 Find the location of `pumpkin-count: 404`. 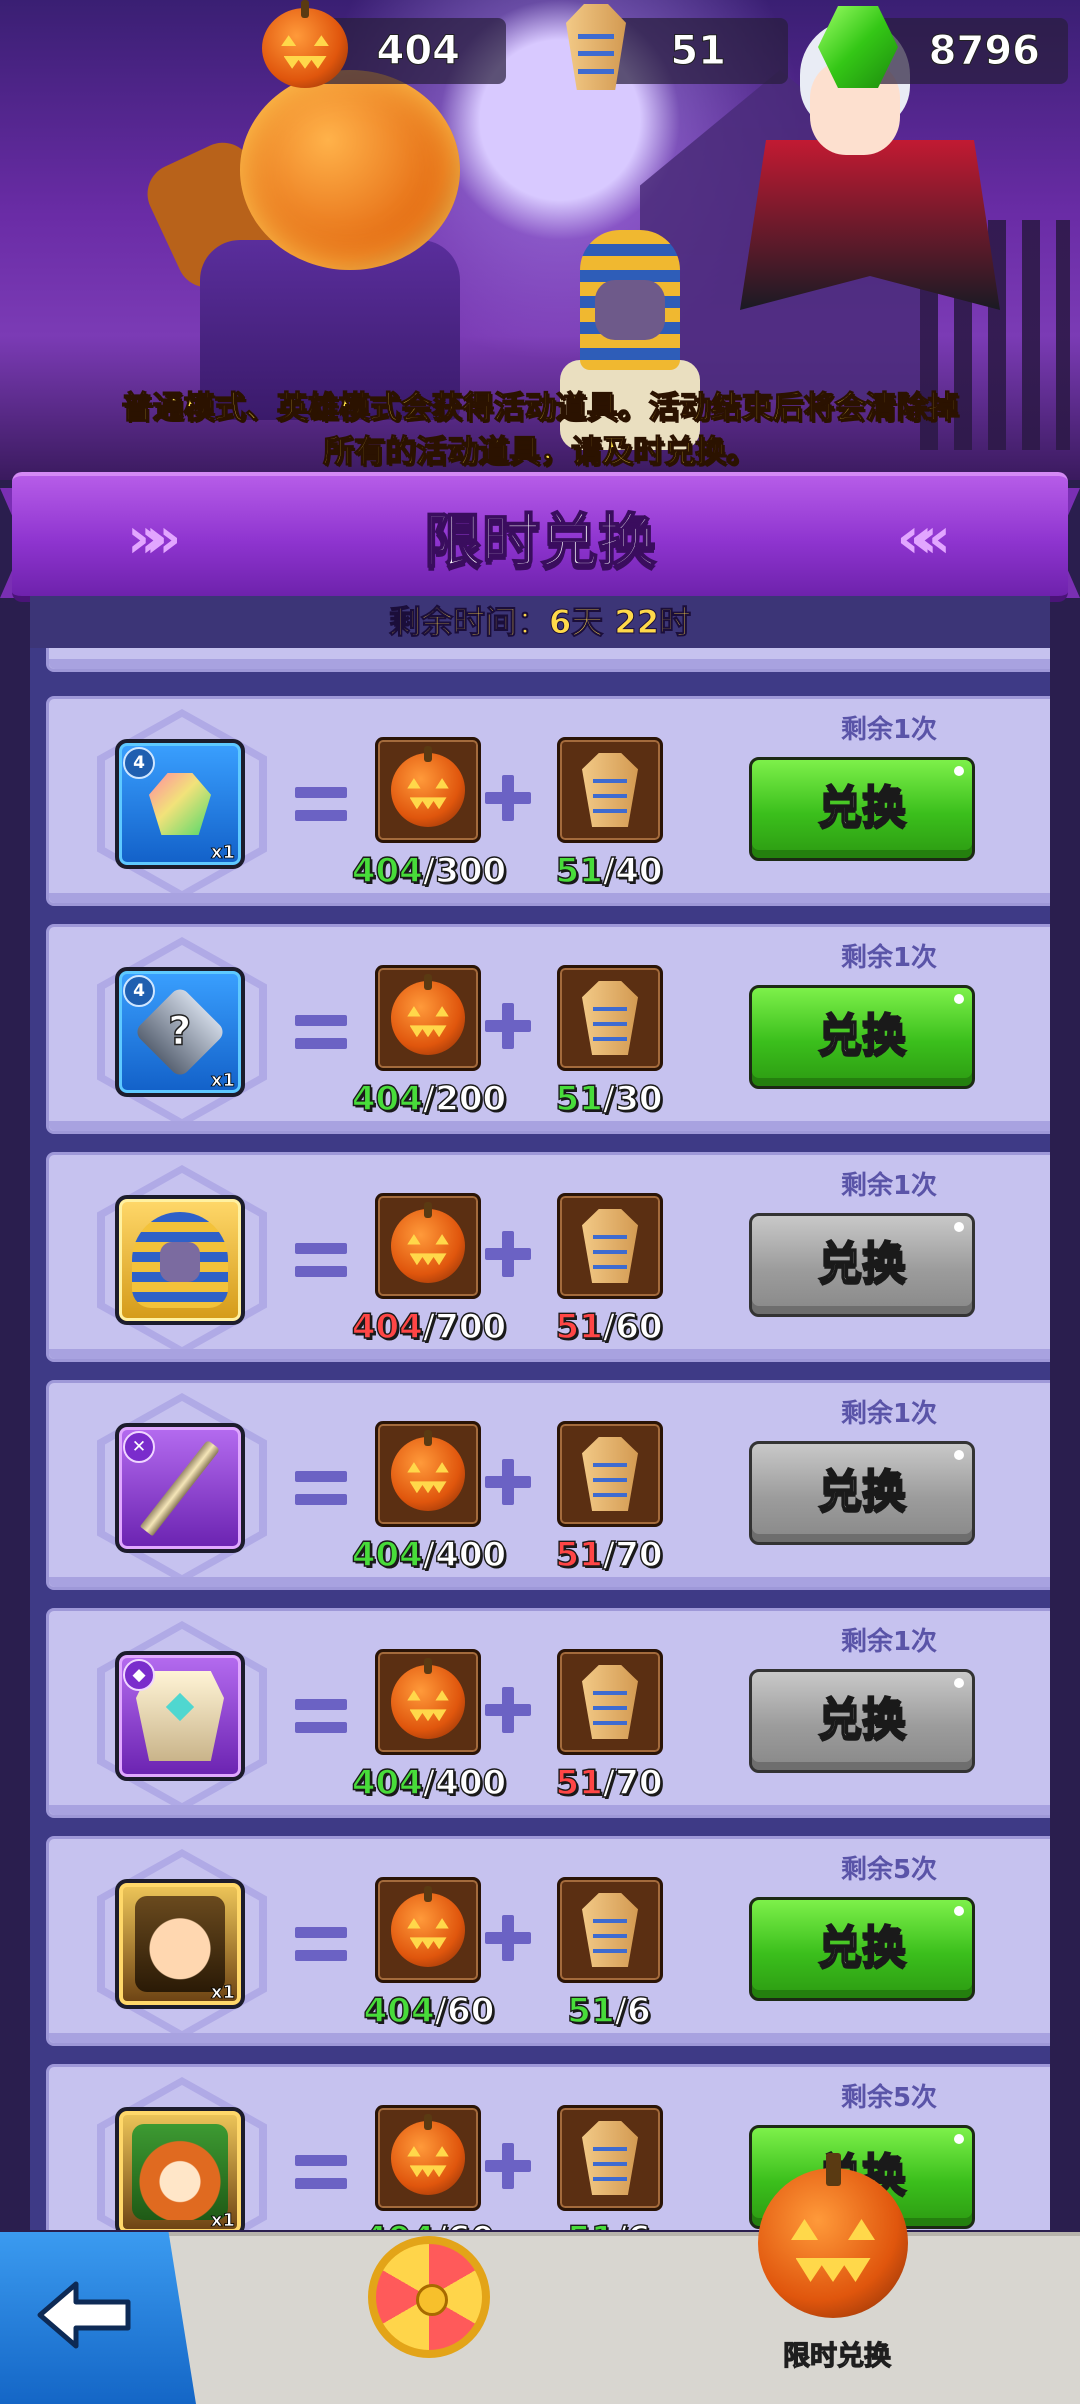

pumpkin-count: 404 is located at coordinates (418, 51).